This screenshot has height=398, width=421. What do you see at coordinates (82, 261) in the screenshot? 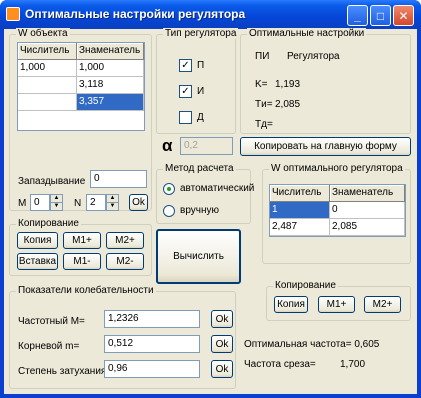
I see `m1-minus-button: M1-` at bounding box center [82, 261].